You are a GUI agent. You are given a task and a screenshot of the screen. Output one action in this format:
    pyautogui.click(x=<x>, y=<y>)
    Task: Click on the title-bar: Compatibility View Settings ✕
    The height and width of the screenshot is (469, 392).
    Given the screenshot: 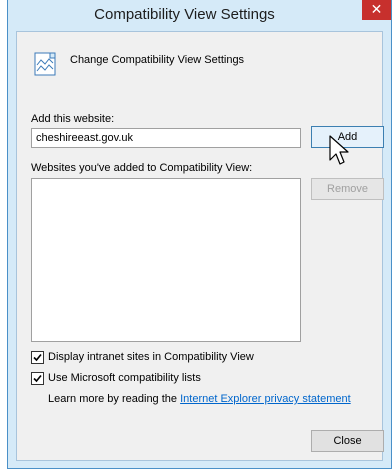 What is the action you would take?
    pyautogui.click(x=199, y=15)
    